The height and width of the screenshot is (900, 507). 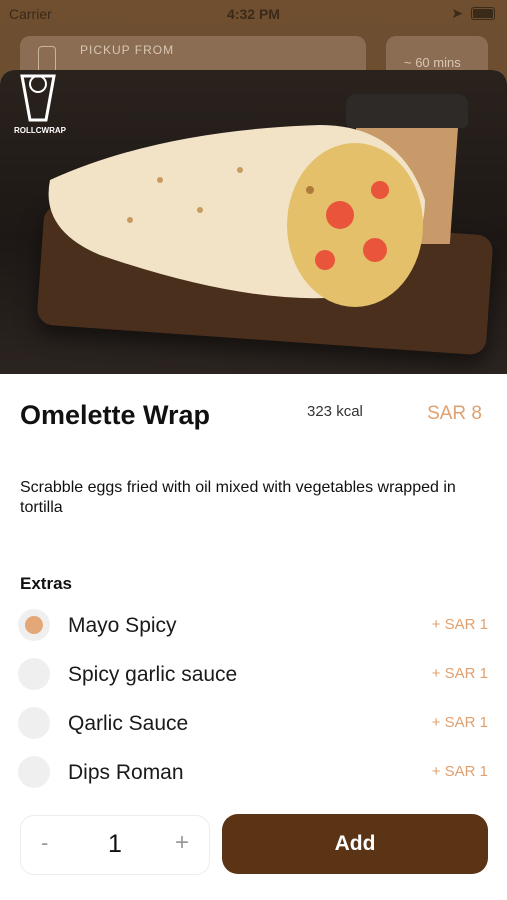 I want to click on extra-name: Spicy garlic sauce, so click(x=153, y=674).